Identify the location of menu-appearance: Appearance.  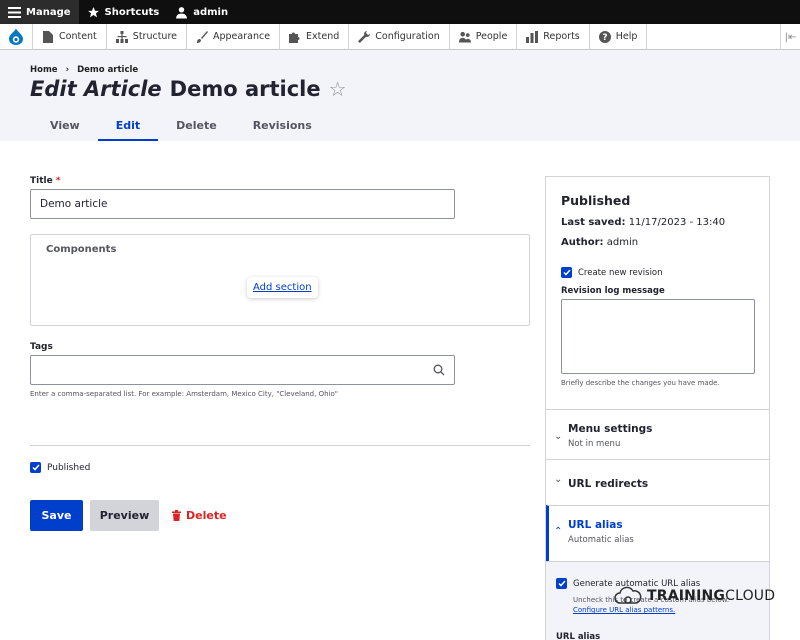
(234, 36).